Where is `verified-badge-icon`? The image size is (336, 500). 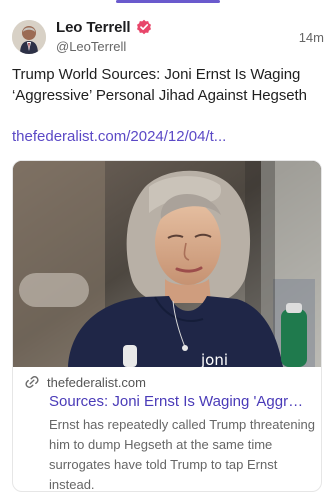 verified-badge-icon is located at coordinates (144, 27).